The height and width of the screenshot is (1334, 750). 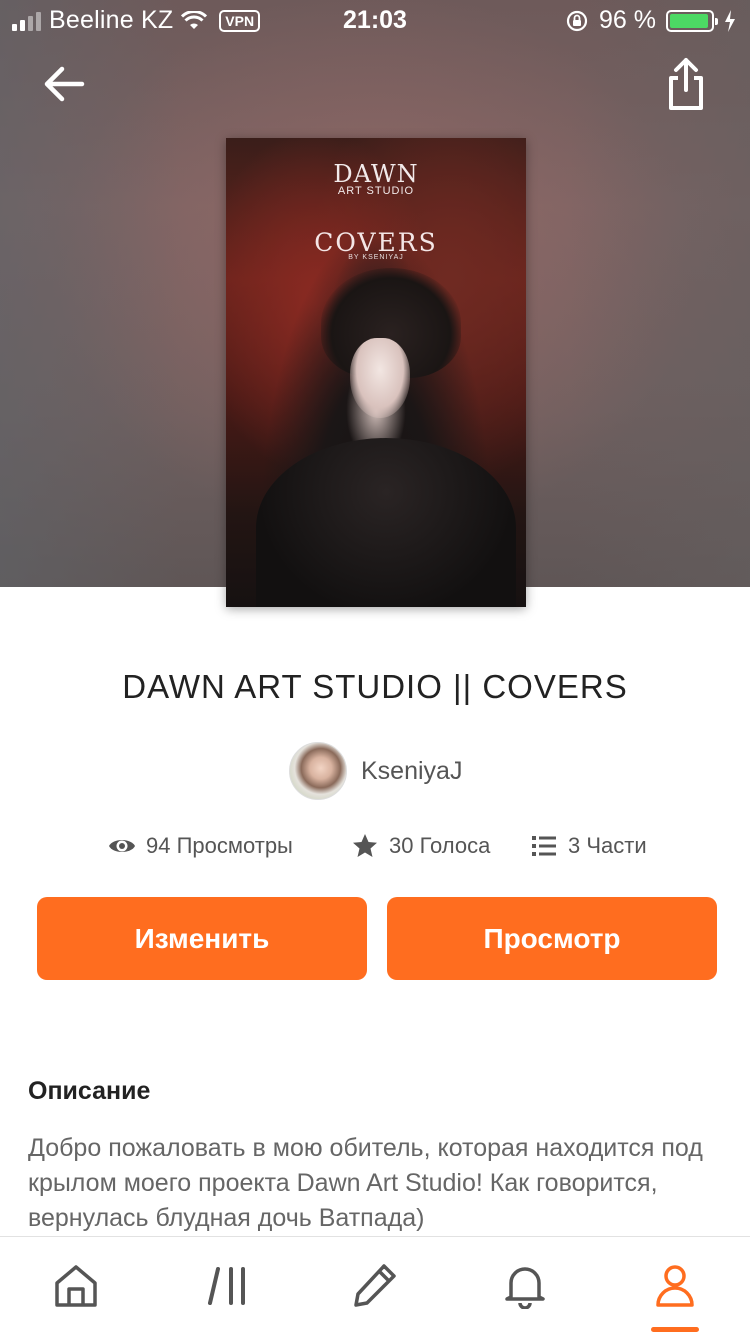 I want to click on stat-votes: 30 Голоса, so click(x=420, y=846).